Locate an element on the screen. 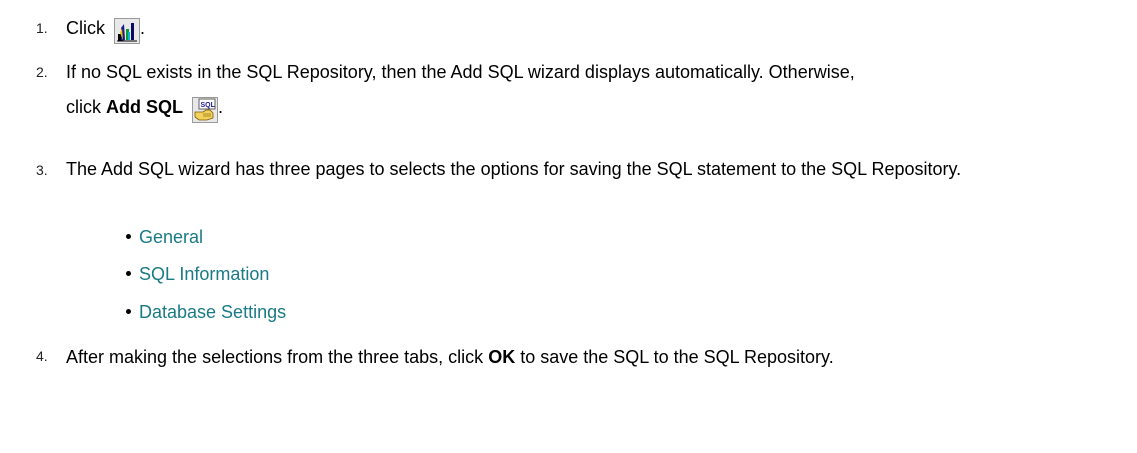 The image size is (1137, 453). step-number: 1. is located at coordinates (42, 28).